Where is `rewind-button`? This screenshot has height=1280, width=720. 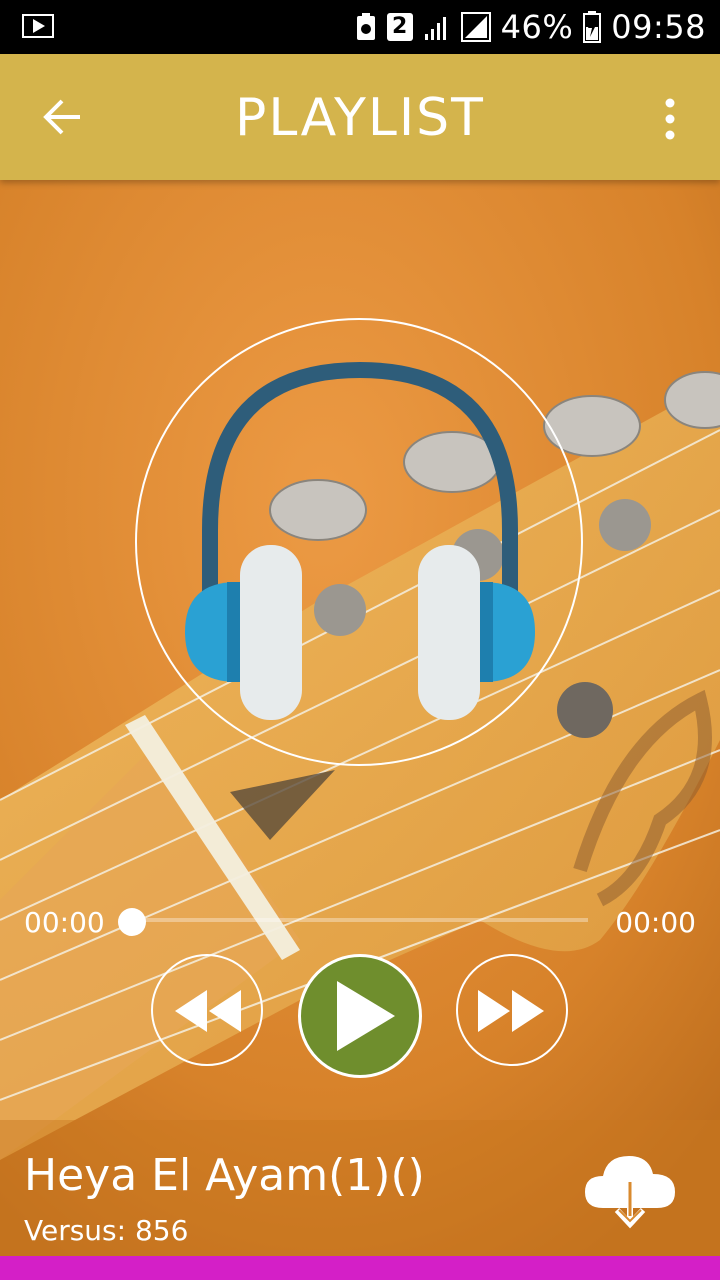 rewind-button is located at coordinates (207, 1010).